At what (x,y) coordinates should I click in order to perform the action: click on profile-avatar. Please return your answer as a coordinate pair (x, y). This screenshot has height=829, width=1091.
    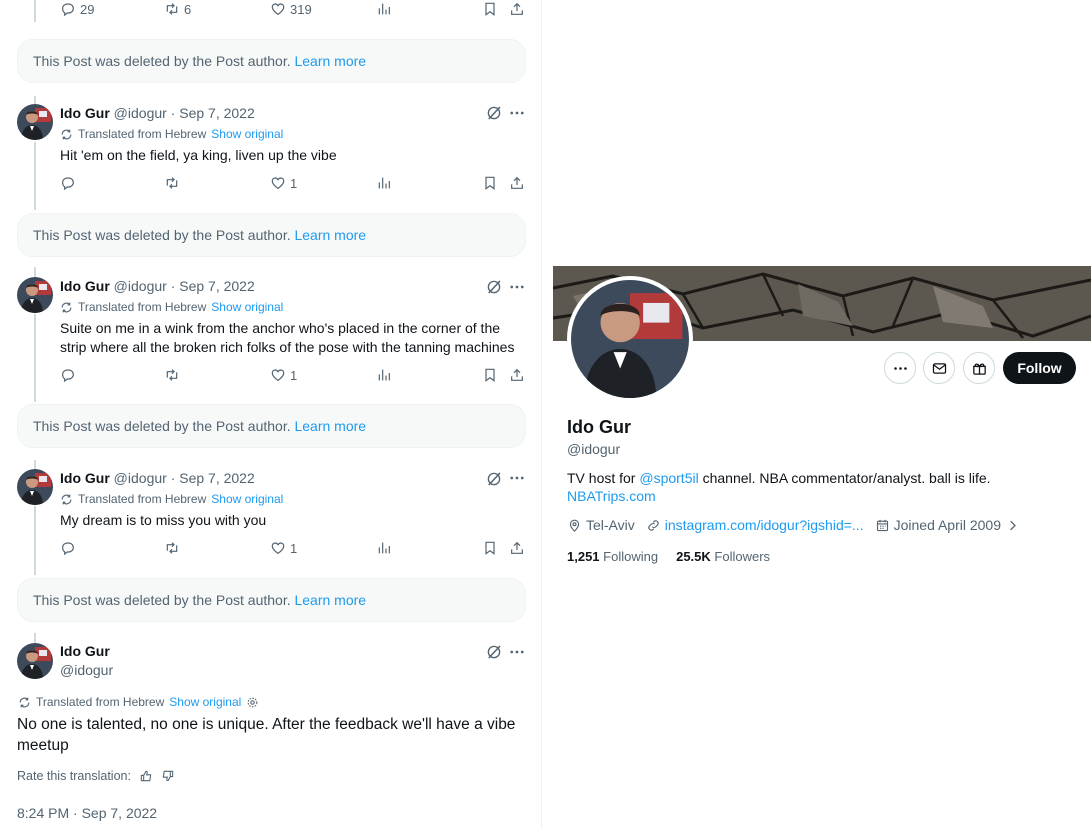
    Looking at the image, I should click on (630, 339).